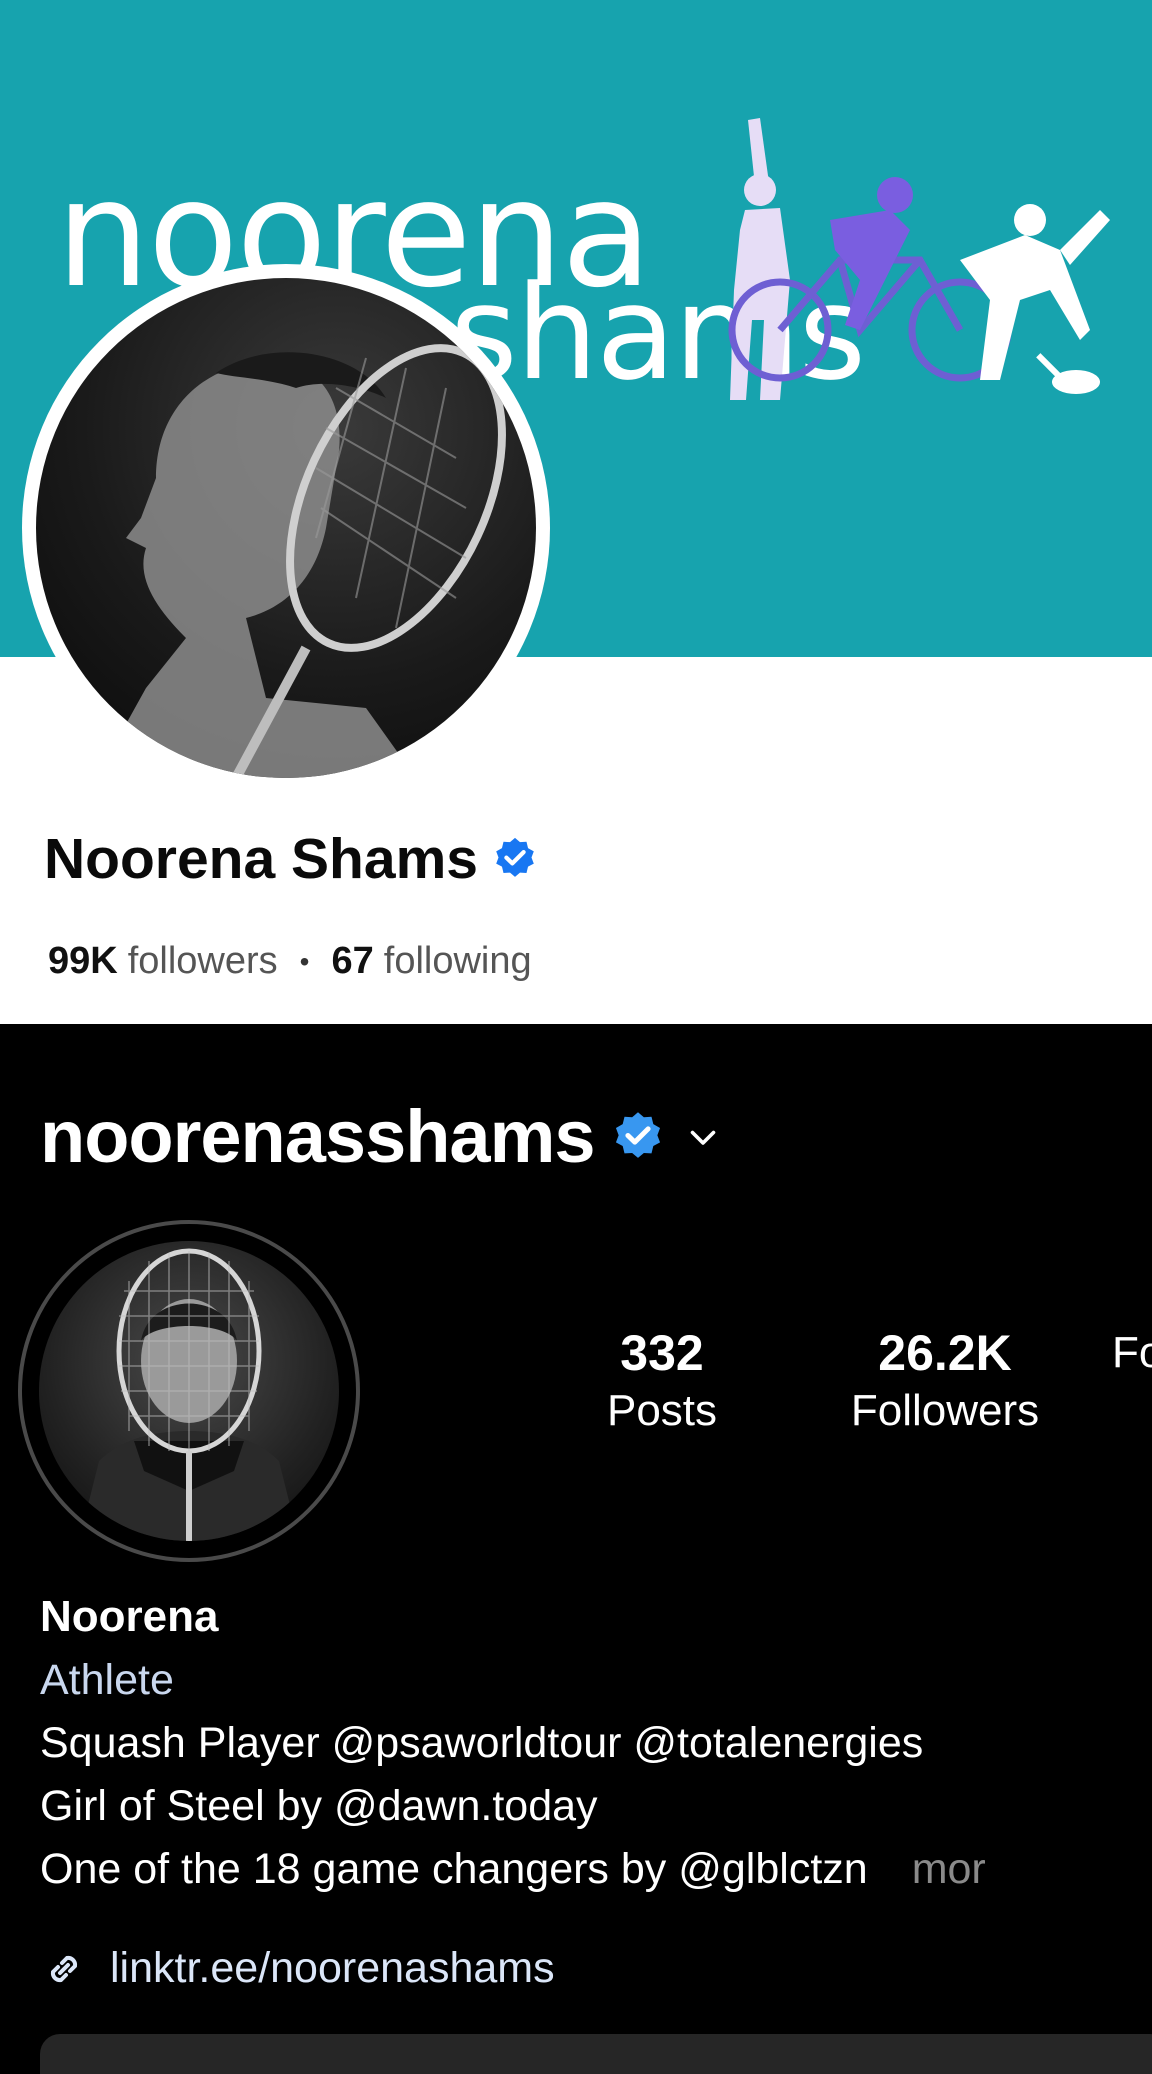  What do you see at coordinates (945, 1410) in the screenshot?
I see `followers-label: Followers` at bounding box center [945, 1410].